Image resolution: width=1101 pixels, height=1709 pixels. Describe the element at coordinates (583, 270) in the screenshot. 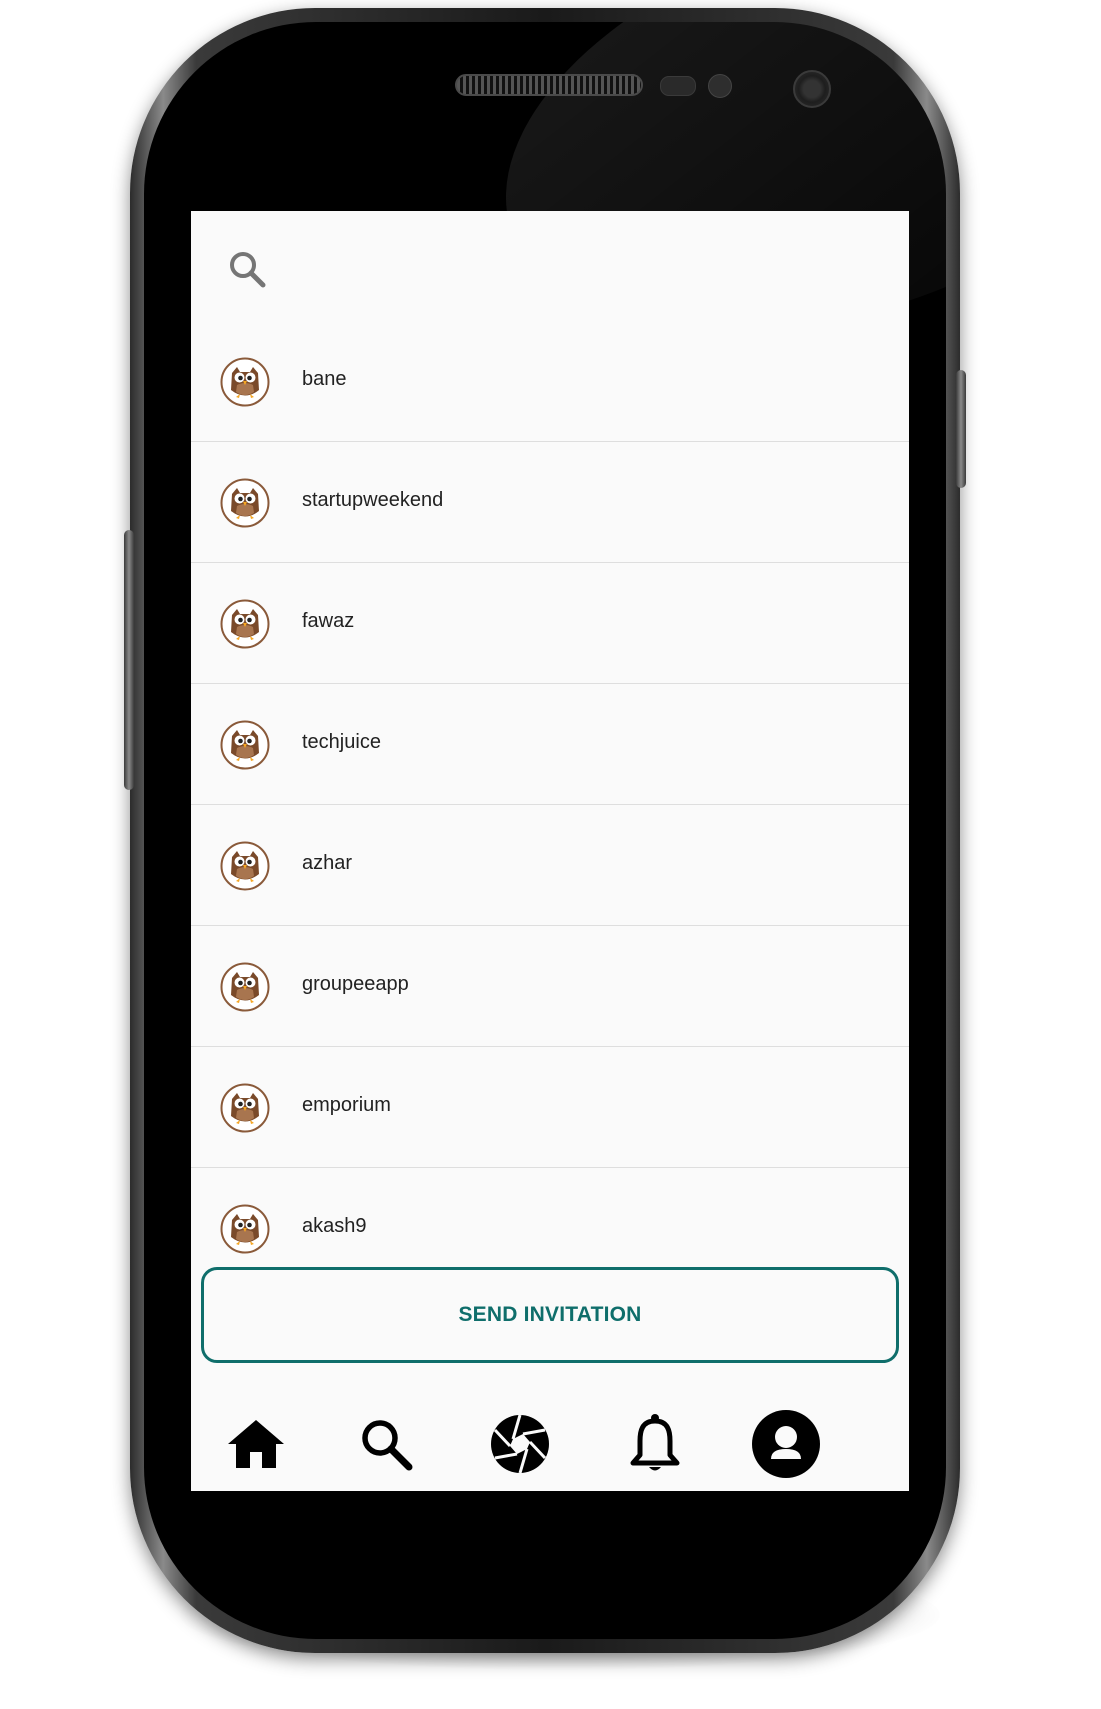

I see `search-input` at that location.